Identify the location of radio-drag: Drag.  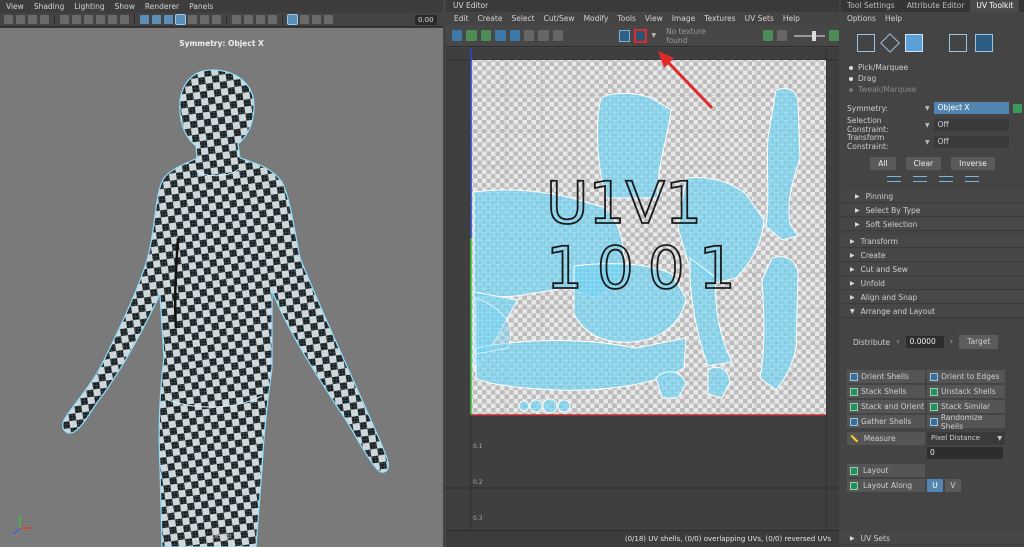
(932, 78).